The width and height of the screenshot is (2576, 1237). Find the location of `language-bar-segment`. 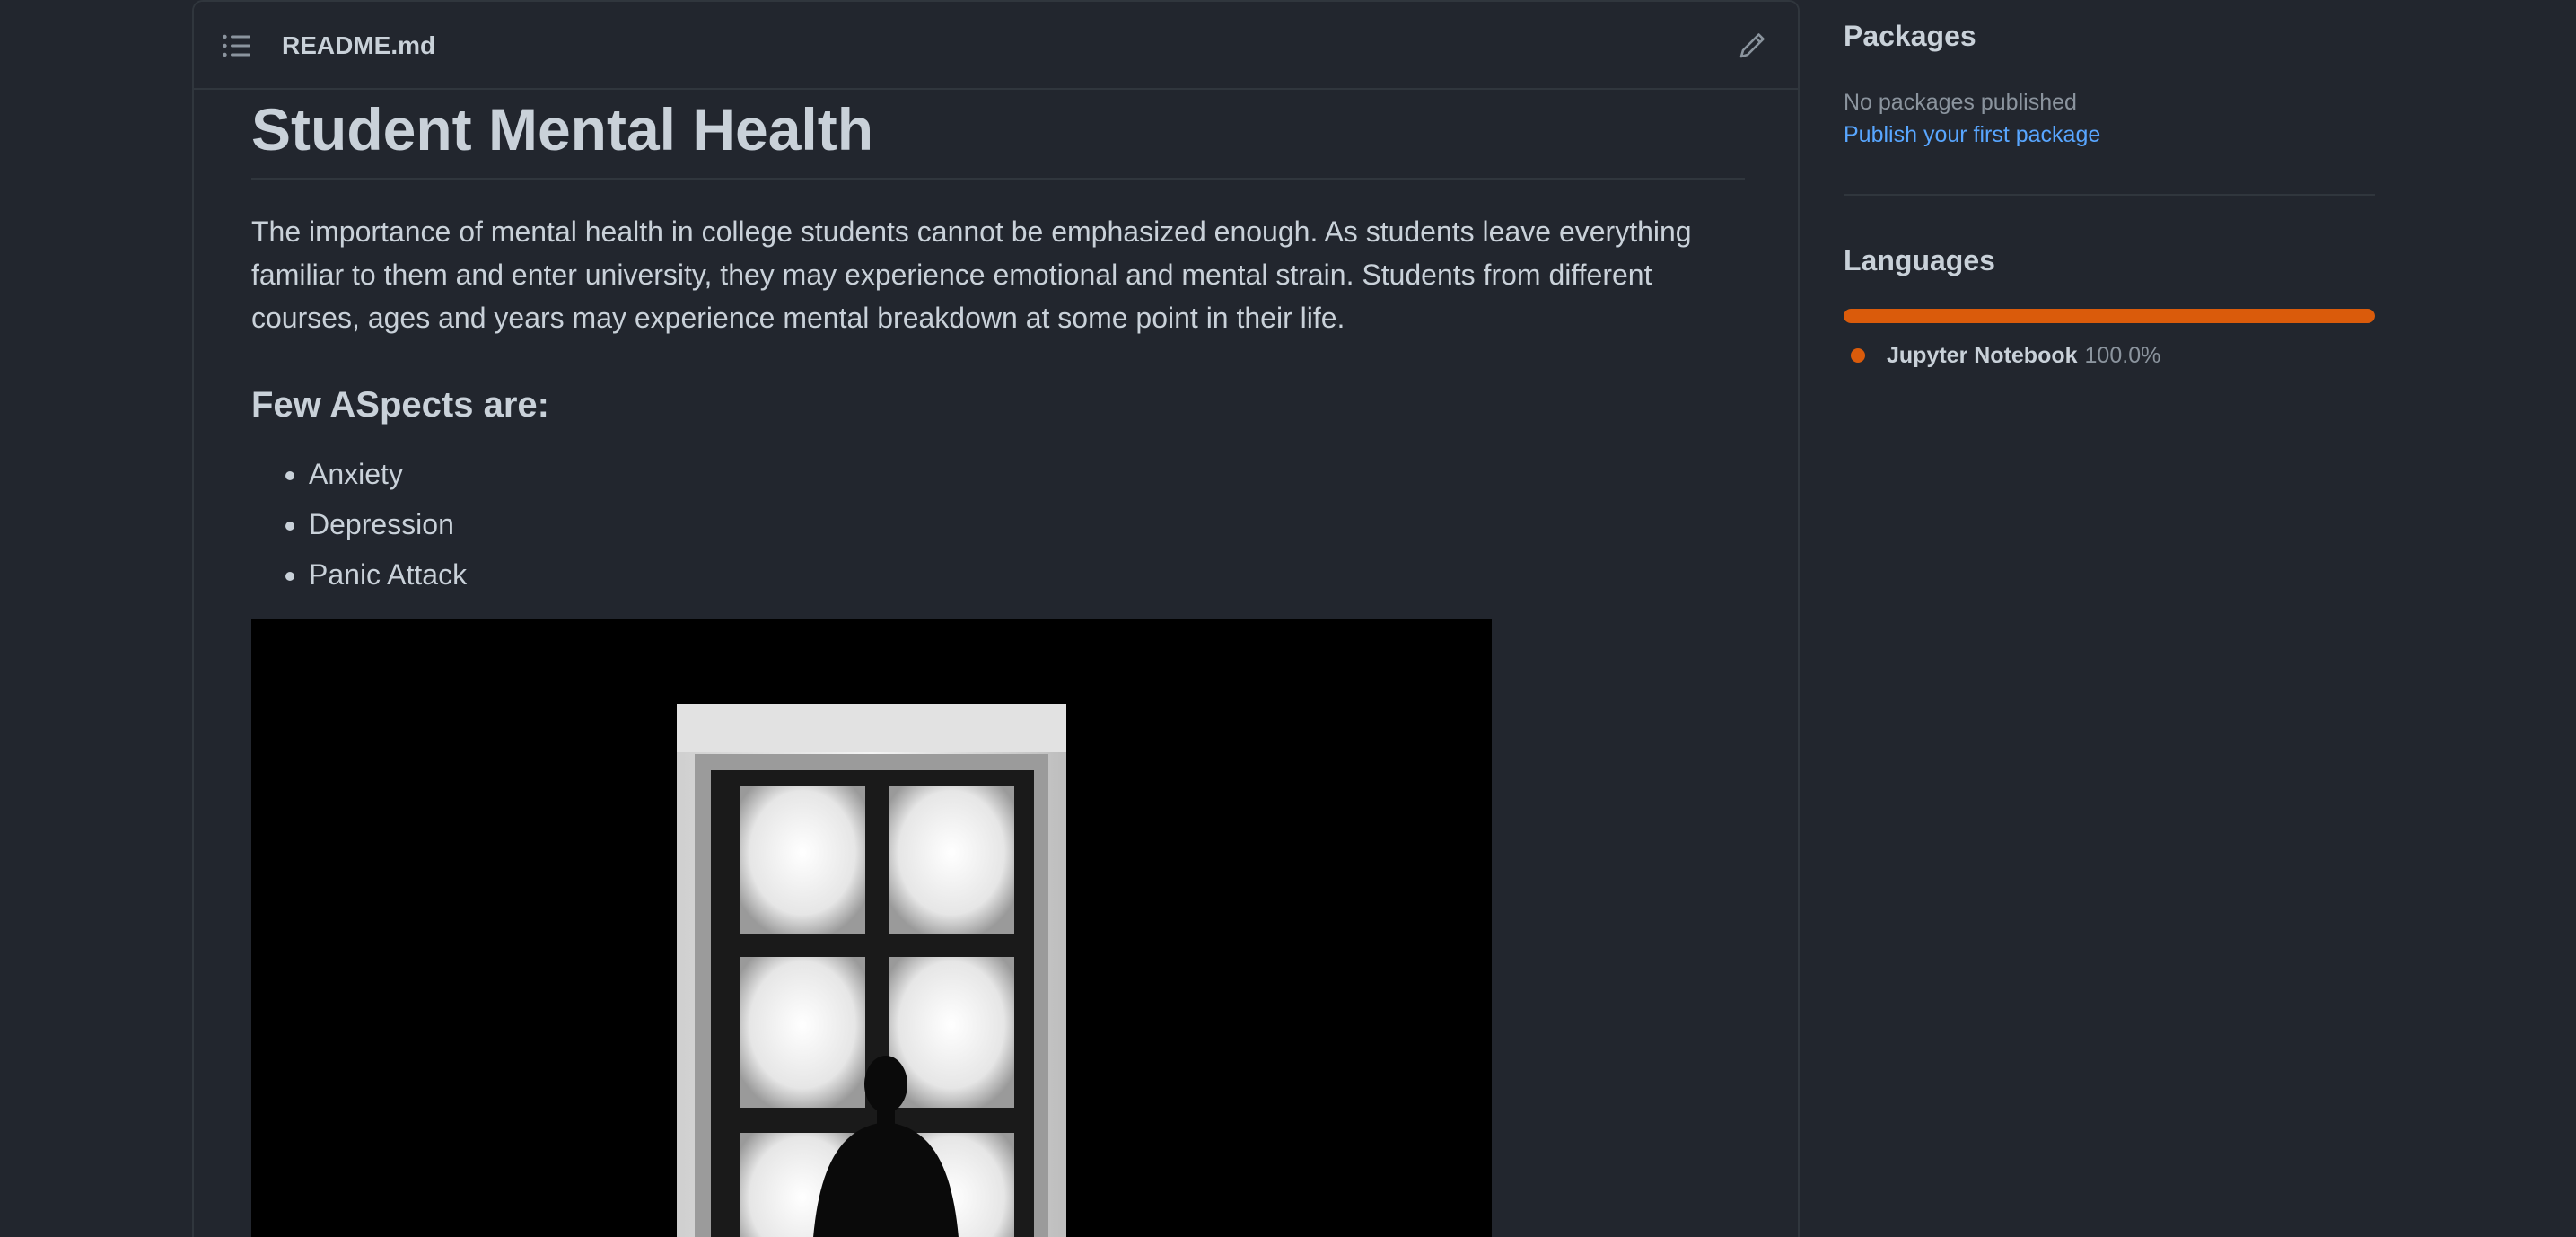

language-bar-segment is located at coordinates (2109, 316).